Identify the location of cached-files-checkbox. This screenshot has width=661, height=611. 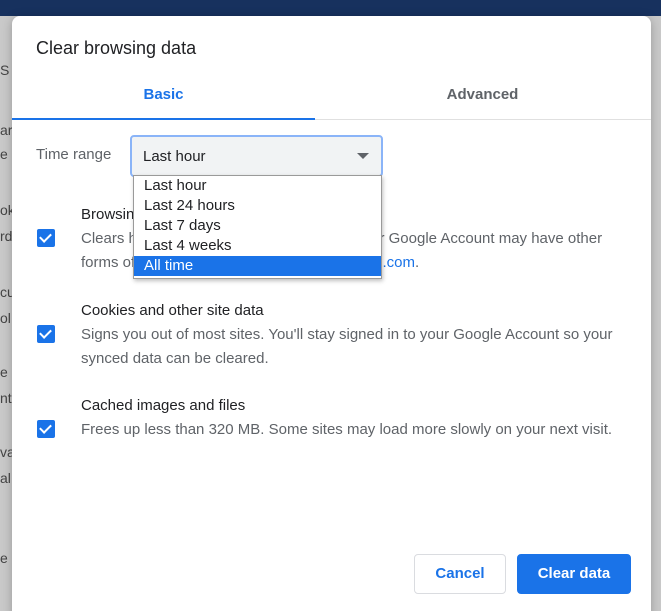
(46, 429).